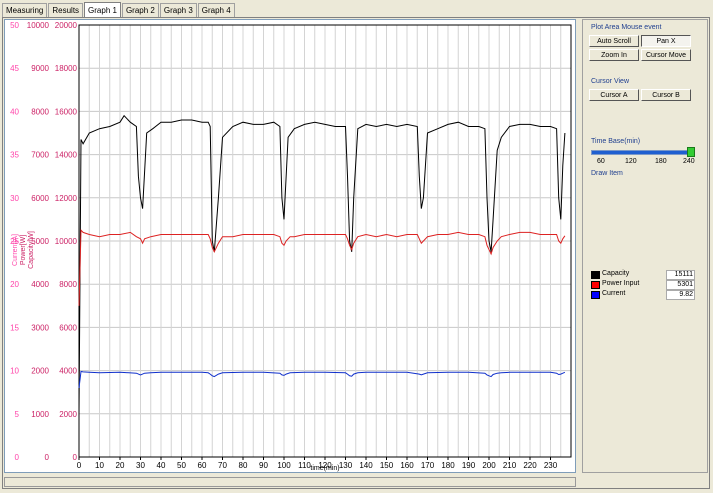  Describe the element at coordinates (595, 285) in the screenshot. I see `power-input-swatch` at that location.